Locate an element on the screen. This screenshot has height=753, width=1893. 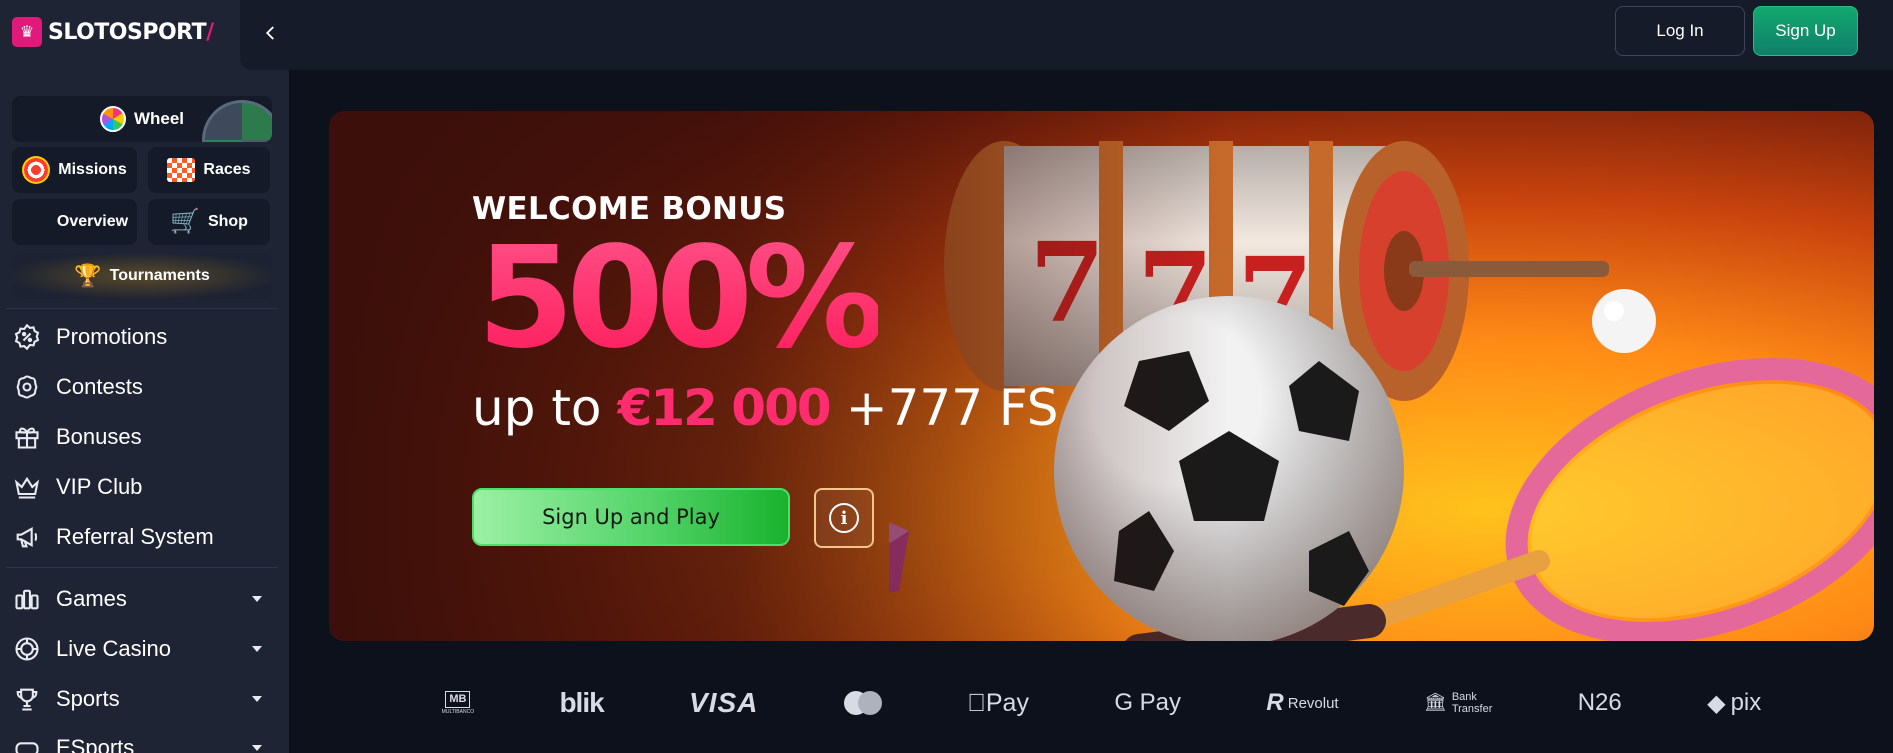
trophy-icon: 🏆 is located at coordinates (88, 275).